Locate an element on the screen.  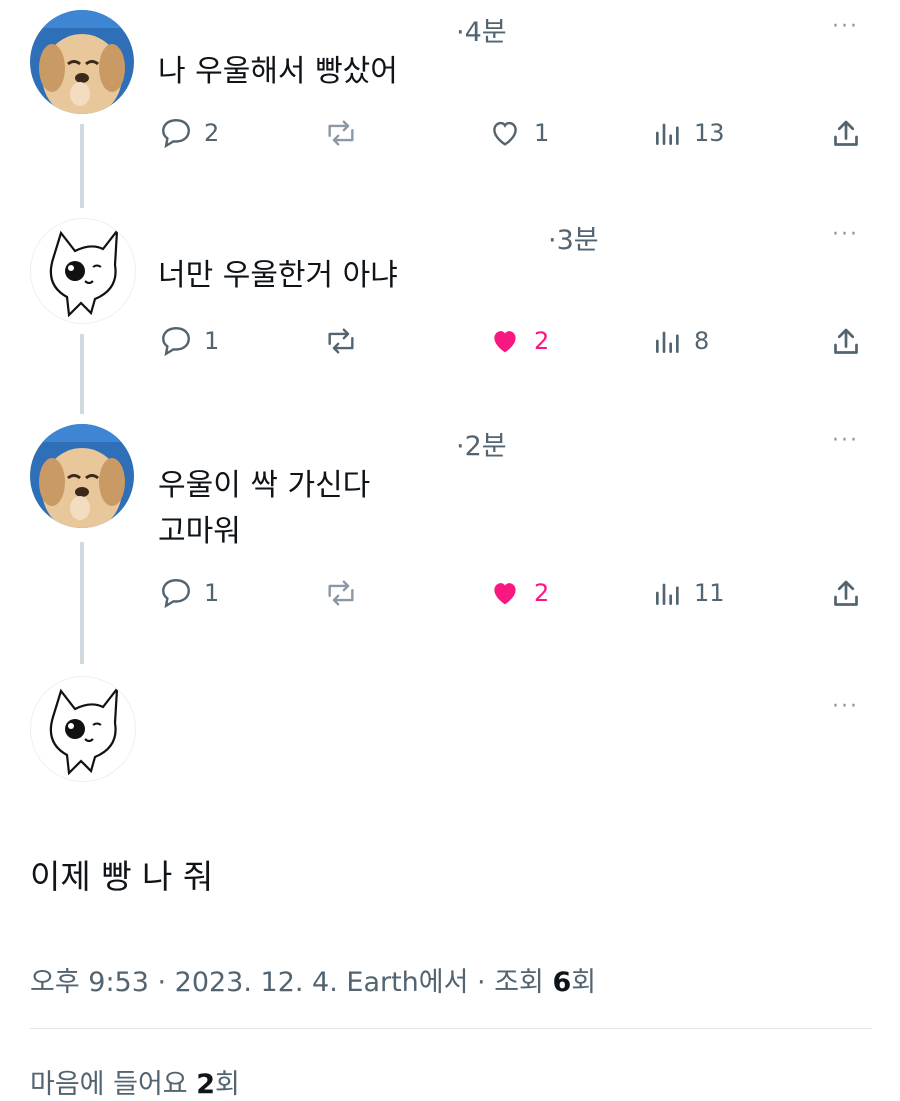
reply-time: ·2분 is located at coordinates (481, 446).